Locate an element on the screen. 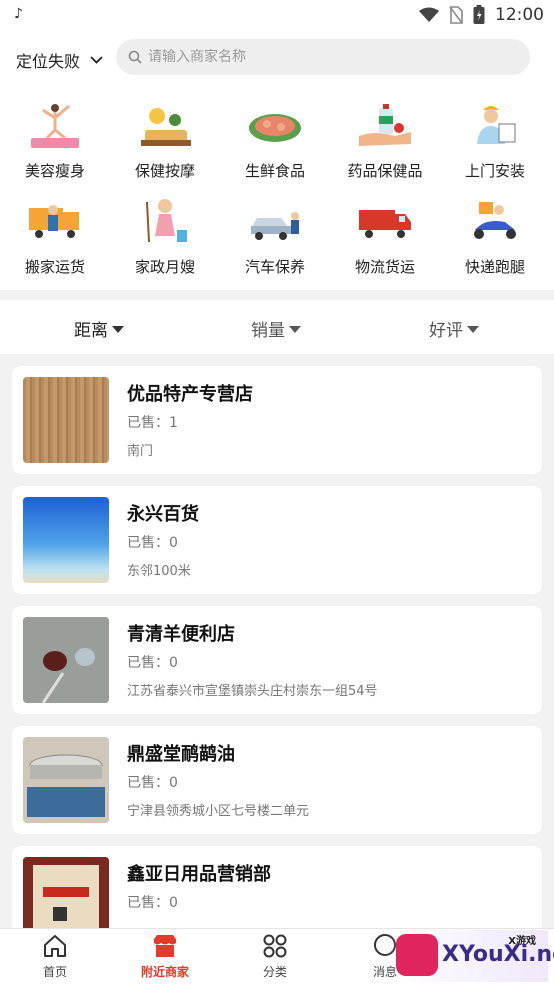  category-label: 药品保健品 is located at coordinates (385, 171).